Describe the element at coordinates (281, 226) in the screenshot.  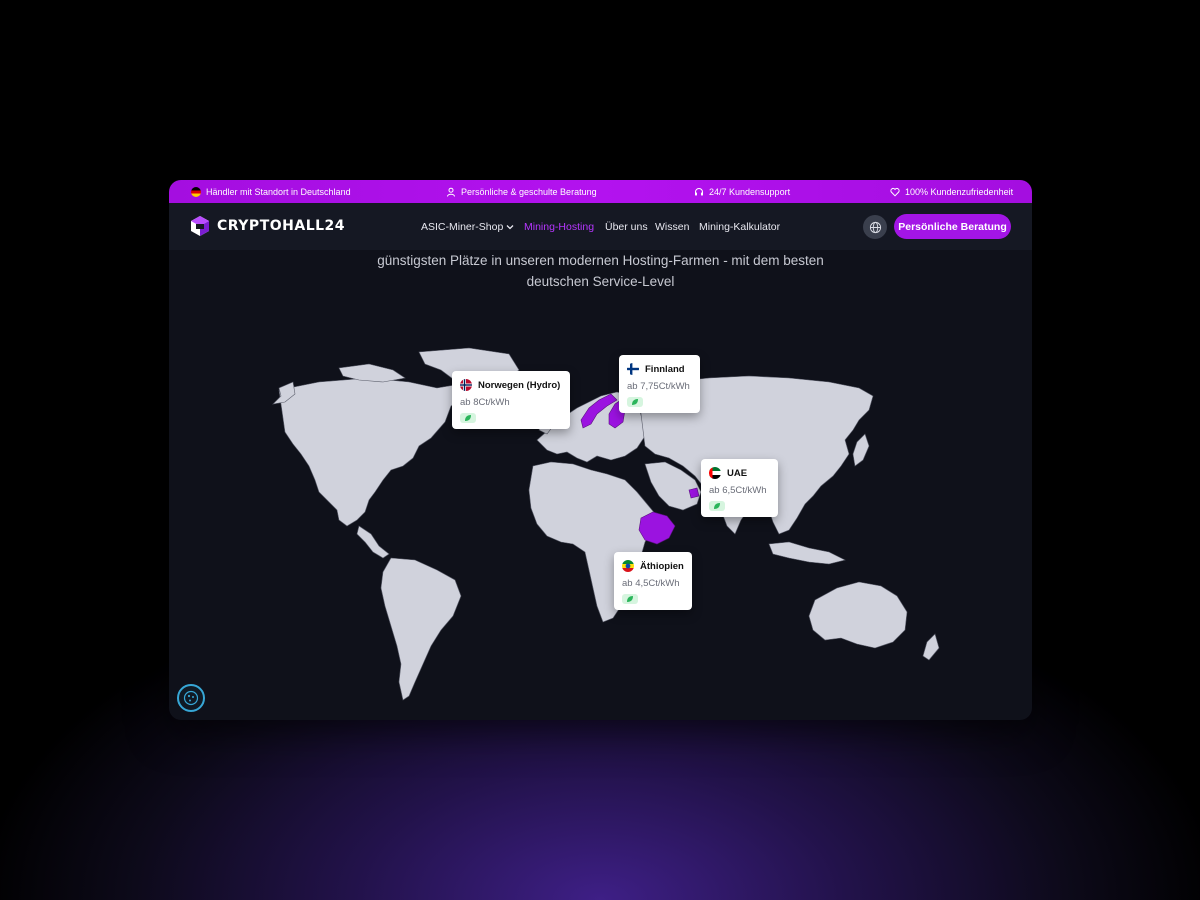
I see `brand-name: CRYPTOHALL24` at that location.